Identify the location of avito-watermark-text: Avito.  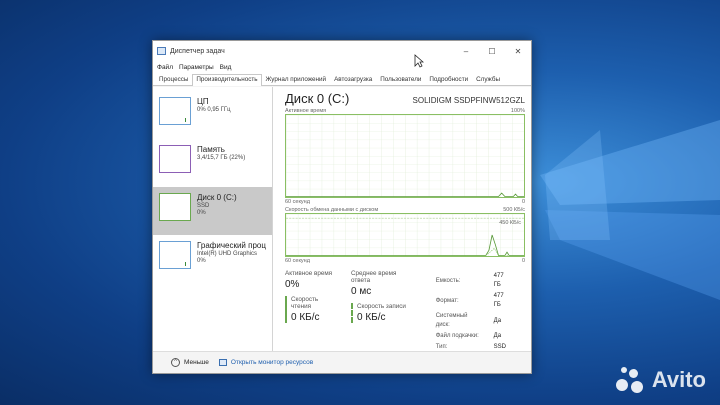
(678, 379).